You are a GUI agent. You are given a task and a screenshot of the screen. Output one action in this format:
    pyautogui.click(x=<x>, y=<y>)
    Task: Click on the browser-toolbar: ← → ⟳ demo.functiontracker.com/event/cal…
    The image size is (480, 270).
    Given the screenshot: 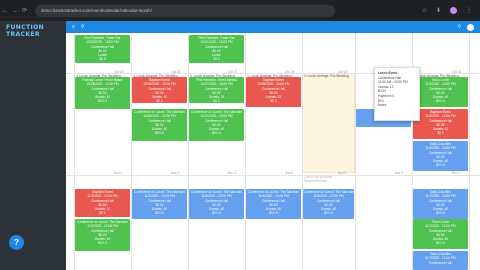 What is the action you would take?
    pyautogui.click(x=240, y=10)
    